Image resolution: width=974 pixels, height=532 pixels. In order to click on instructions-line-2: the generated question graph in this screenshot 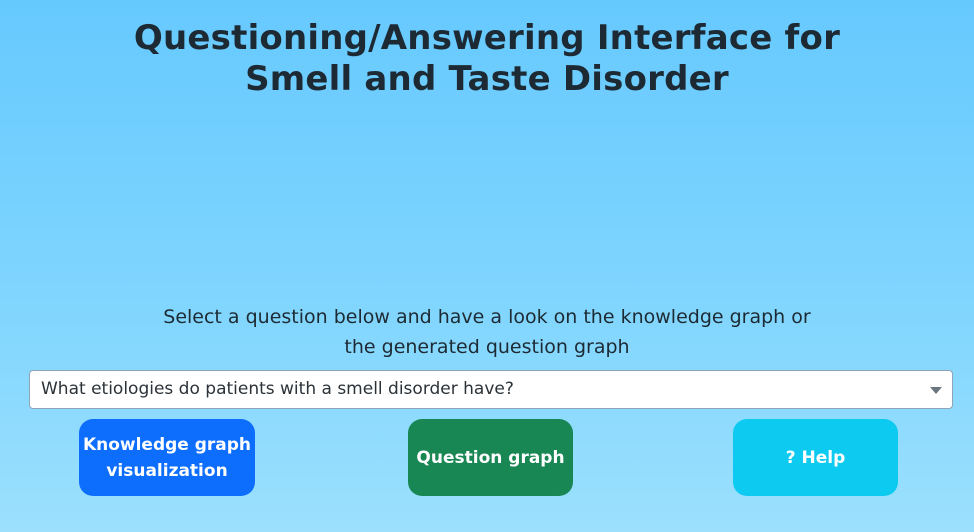, I will do `click(487, 347)`.